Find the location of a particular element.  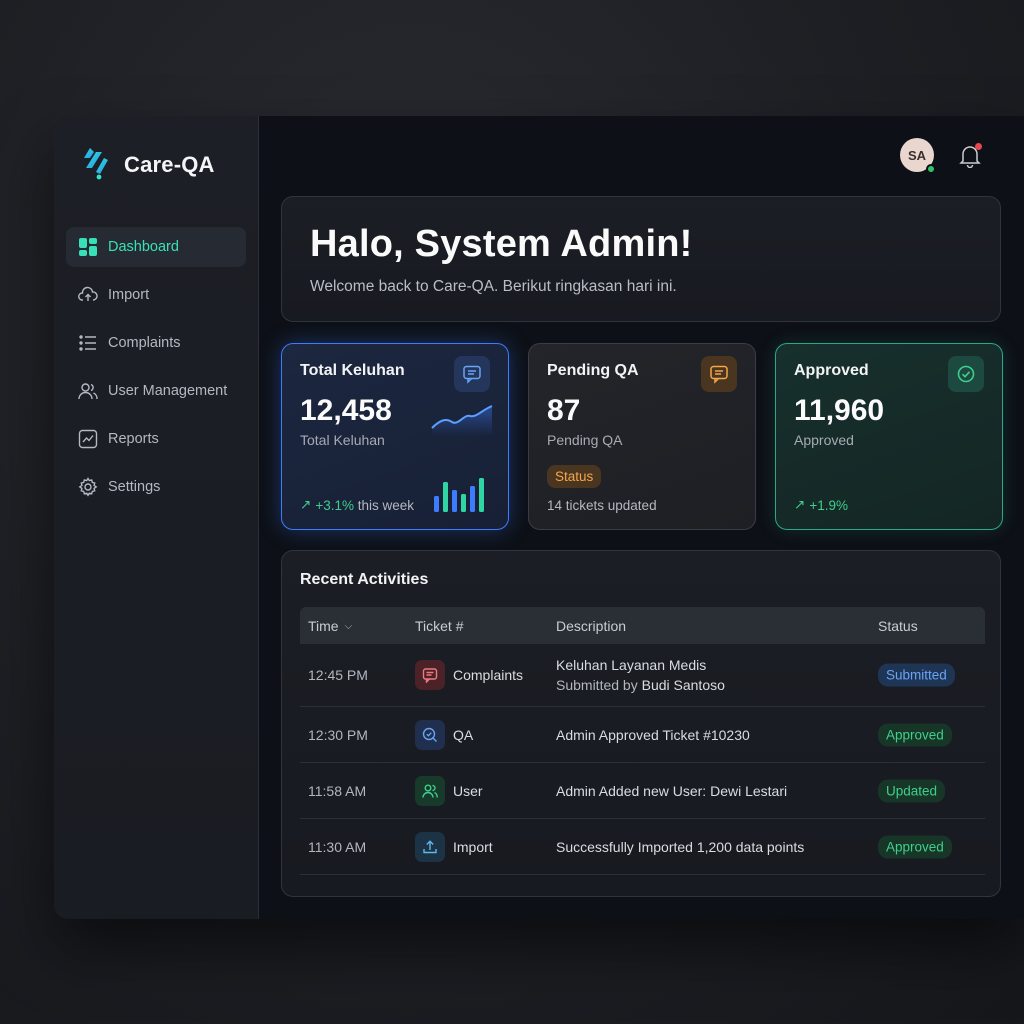

meta-prefix: Submitted by is located at coordinates (599, 685).